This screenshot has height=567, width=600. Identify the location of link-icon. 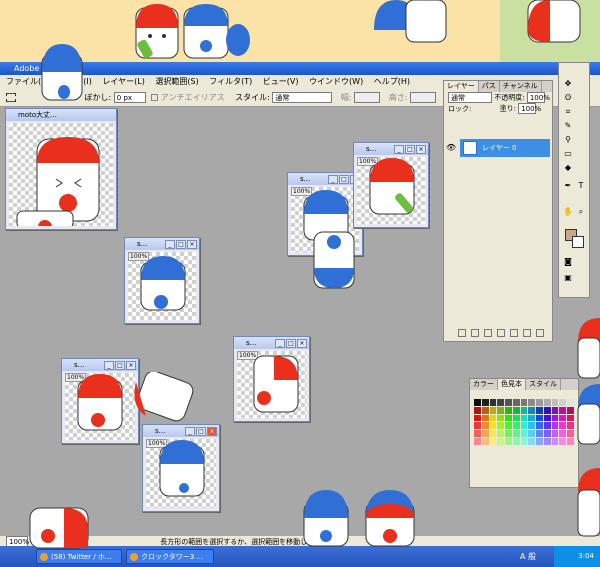
(462, 333).